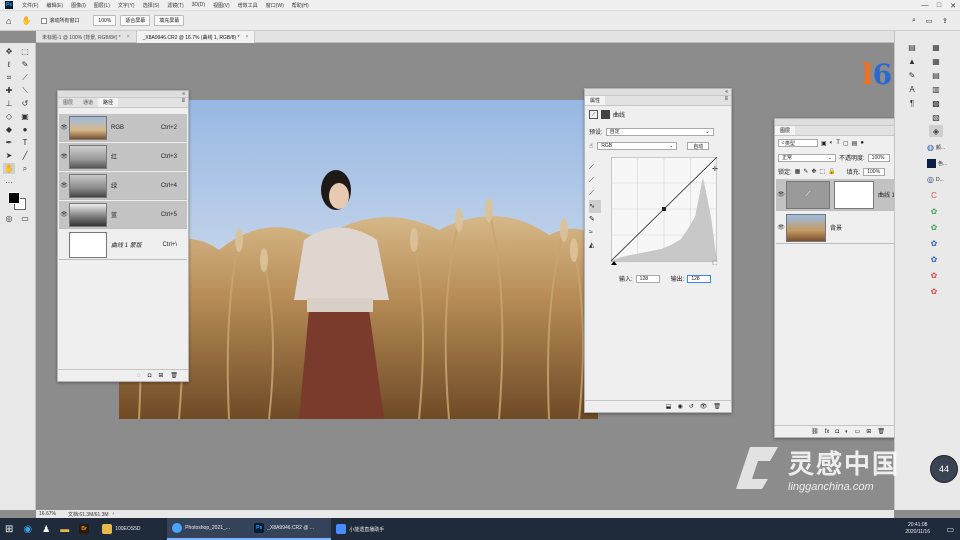 Image resolution: width=960 pixels, height=540 pixels. What do you see at coordinates (9, 529) in the screenshot?
I see `start-button: ⊞` at bounding box center [9, 529].